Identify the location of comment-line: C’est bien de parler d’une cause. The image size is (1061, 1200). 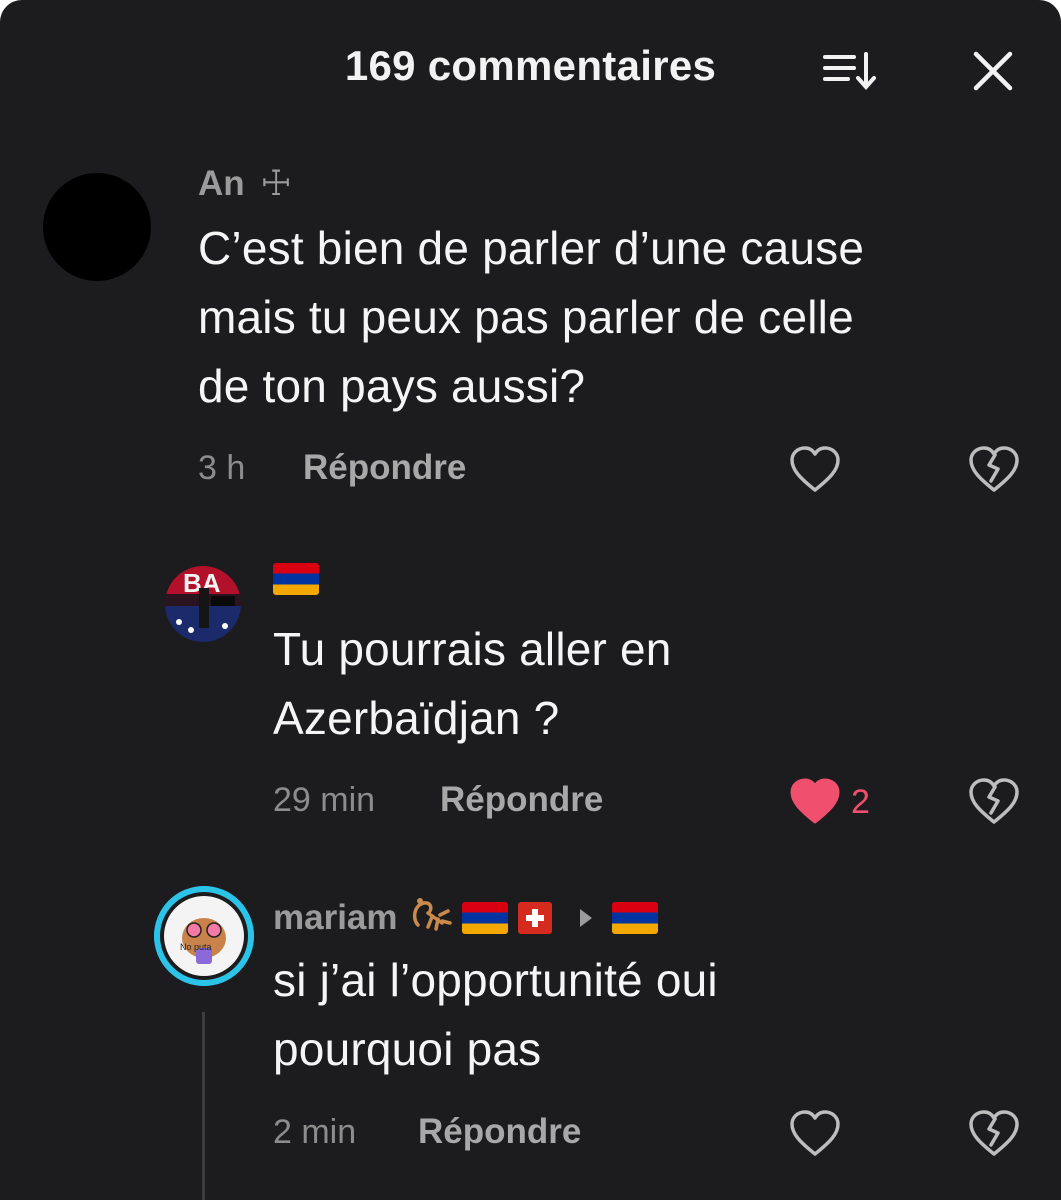
(531, 248).